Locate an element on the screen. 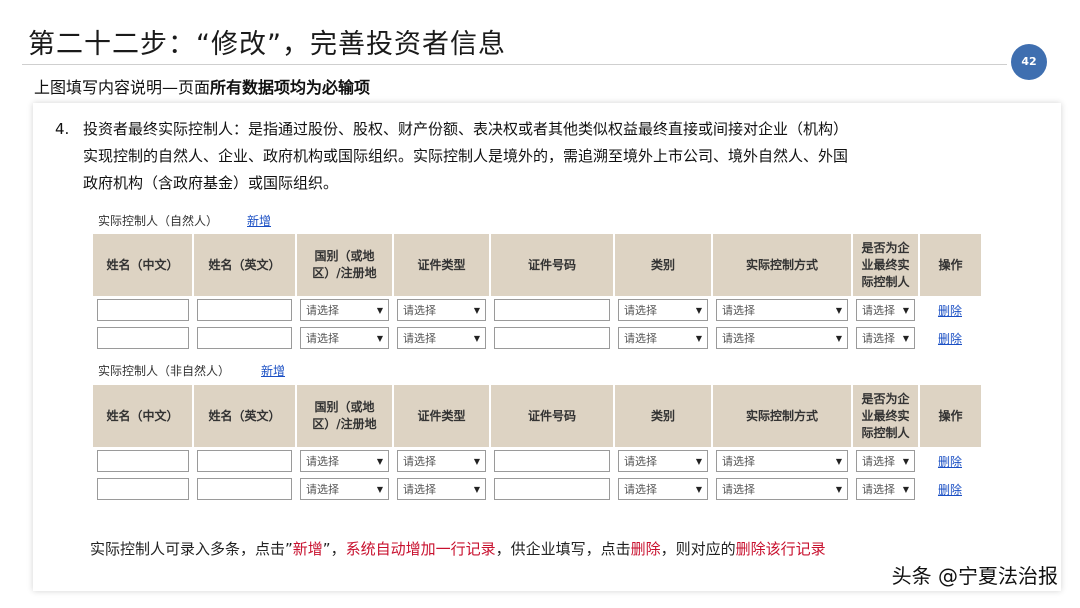  col-action: 操作 is located at coordinates (950, 416).